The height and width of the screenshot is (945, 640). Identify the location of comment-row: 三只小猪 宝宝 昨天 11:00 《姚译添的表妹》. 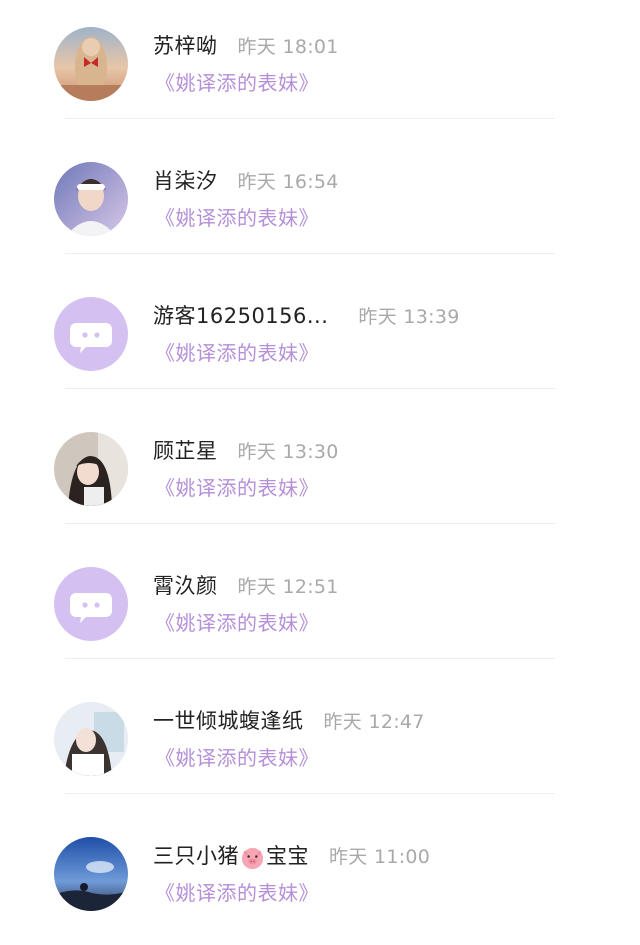
(320, 877).